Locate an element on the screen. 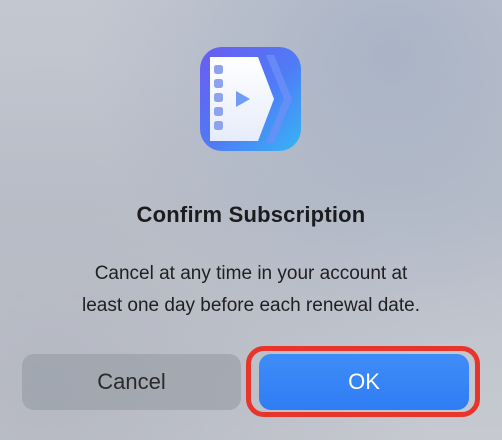  message-line-1: Cancel at any time in your account at is located at coordinates (251, 273).